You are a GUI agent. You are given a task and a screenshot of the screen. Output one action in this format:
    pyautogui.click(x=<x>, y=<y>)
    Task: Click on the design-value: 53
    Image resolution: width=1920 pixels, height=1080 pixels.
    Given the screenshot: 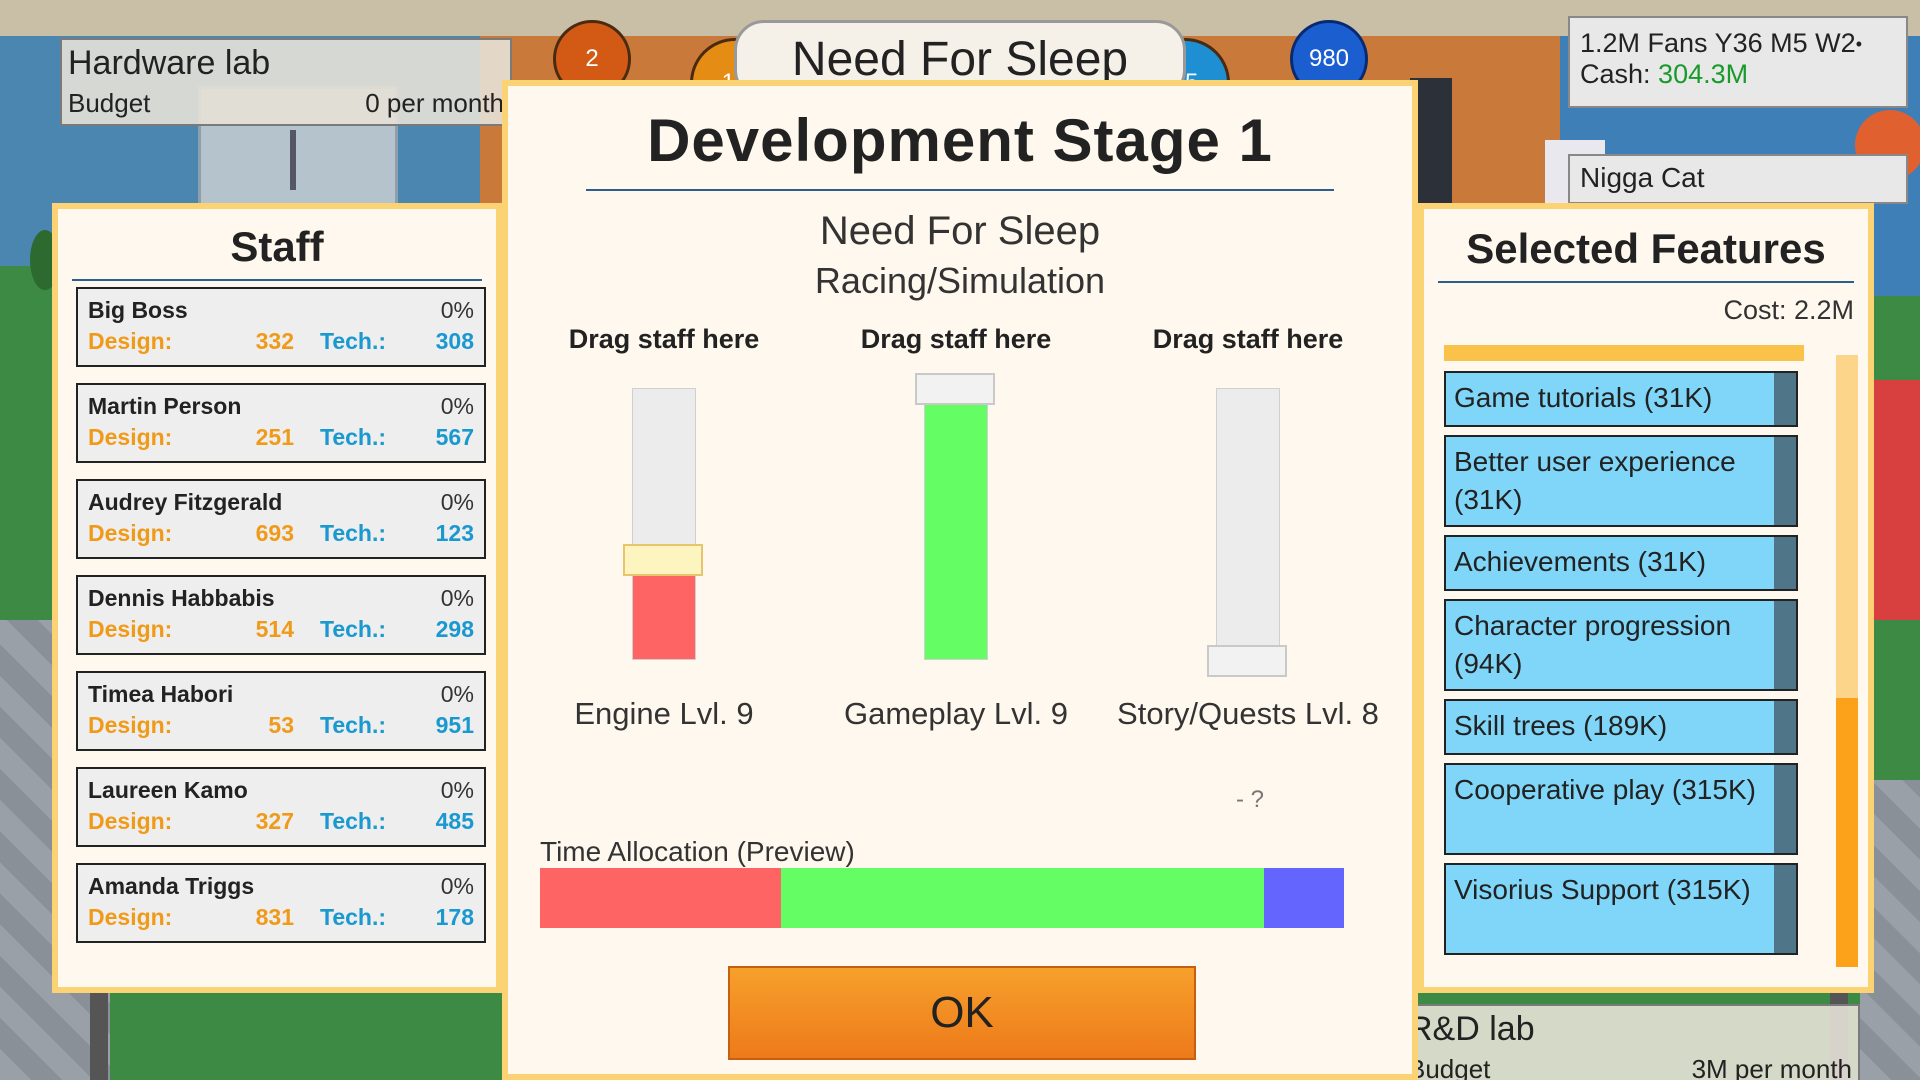 What is the action you would take?
    pyautogui.click(x=281, y=725)
    